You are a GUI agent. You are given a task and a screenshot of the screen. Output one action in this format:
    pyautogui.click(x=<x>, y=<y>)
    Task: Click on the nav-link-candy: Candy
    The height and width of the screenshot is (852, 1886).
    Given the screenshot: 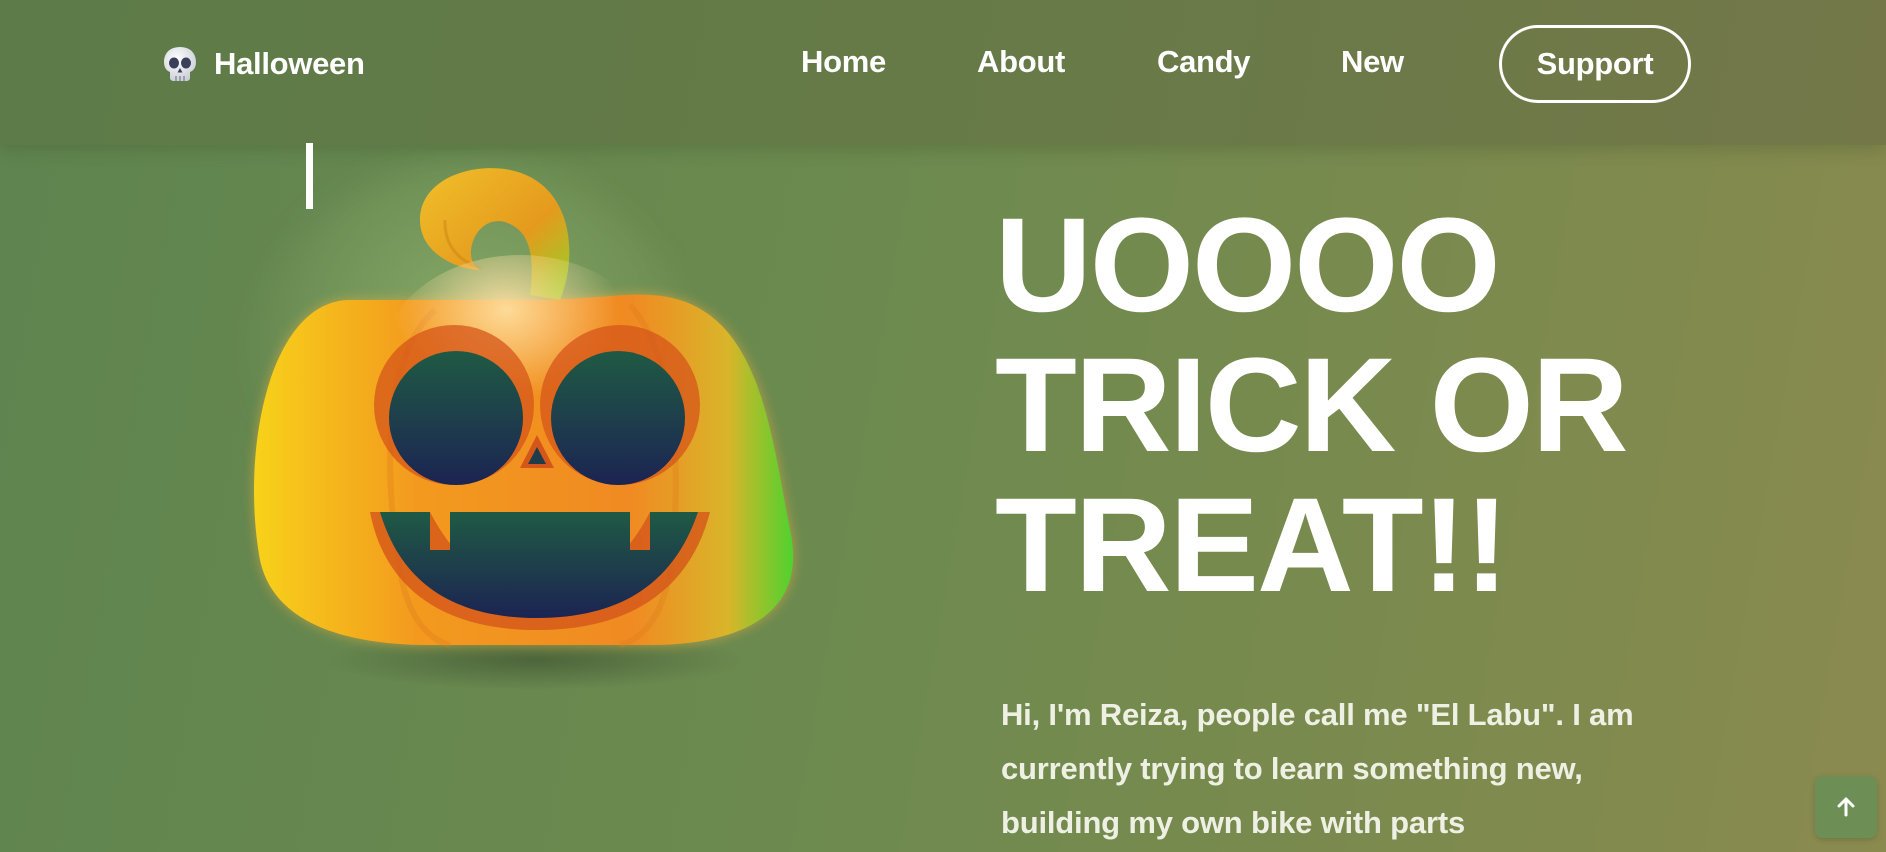 What is the action you would take?
    pyautogui.click(x=1204, y=62)
    